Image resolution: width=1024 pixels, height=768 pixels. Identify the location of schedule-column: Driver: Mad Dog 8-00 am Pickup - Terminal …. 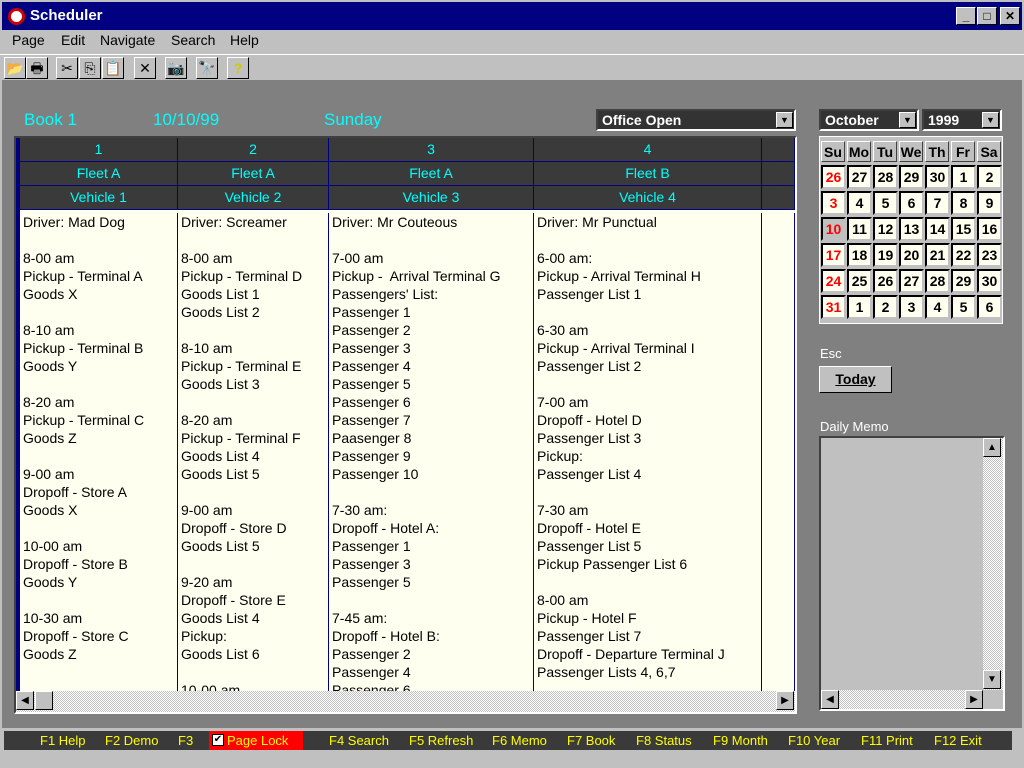
(99, 453).